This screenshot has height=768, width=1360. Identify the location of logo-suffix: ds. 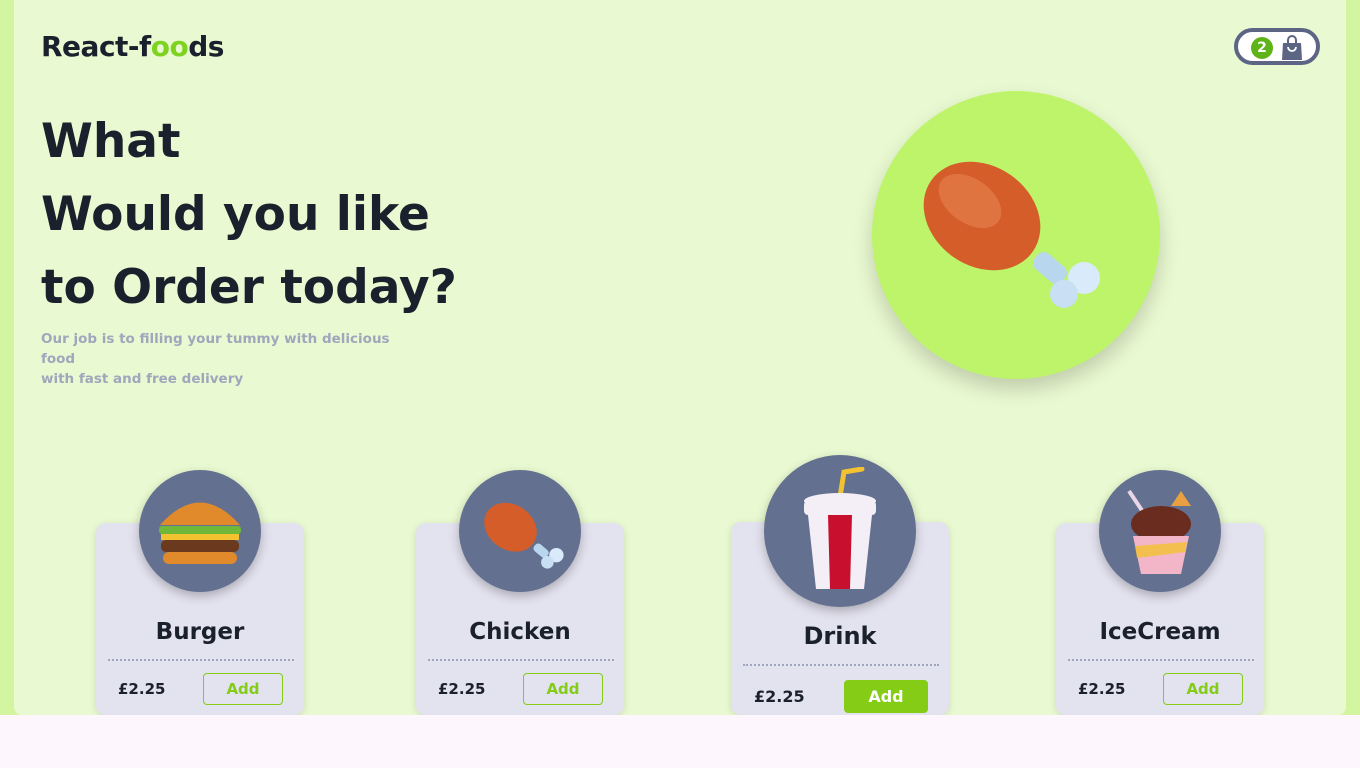
(206, 46).